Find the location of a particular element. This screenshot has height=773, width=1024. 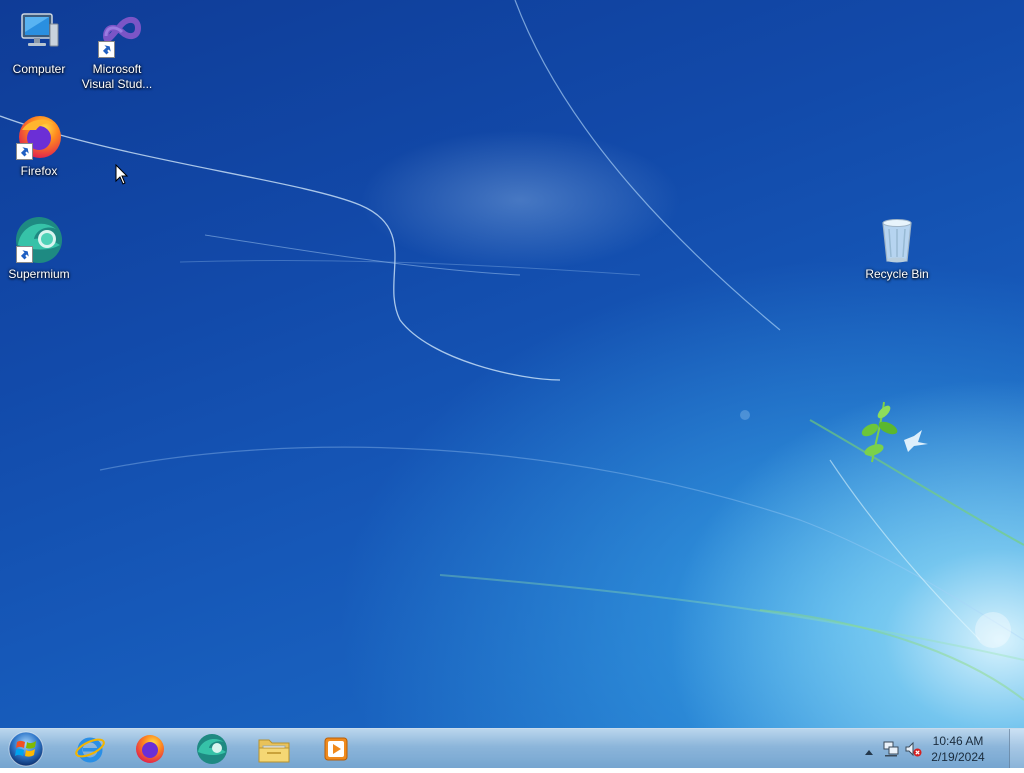

desktop-icon-label: Computer is located at coordinates (39, 69).